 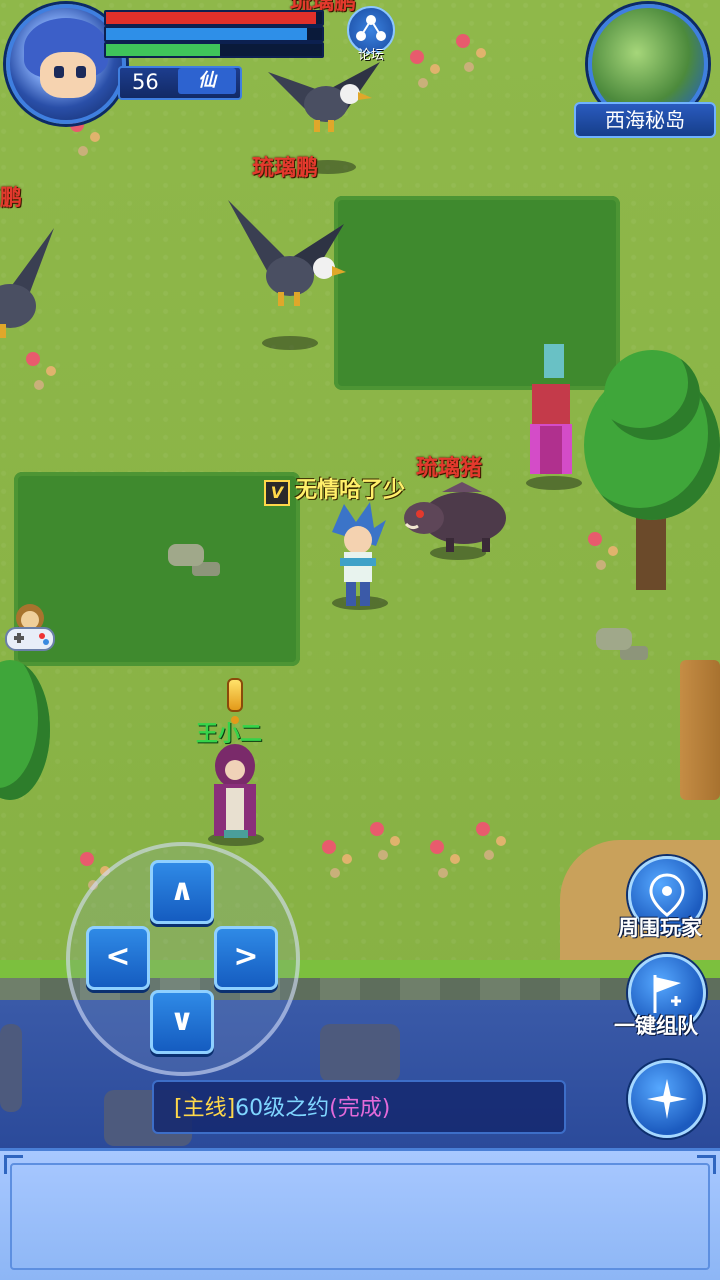 What do you see at coordinates (214, 34) in the screenshot?
I see `mp-bar` at bounding box center [214, 34].